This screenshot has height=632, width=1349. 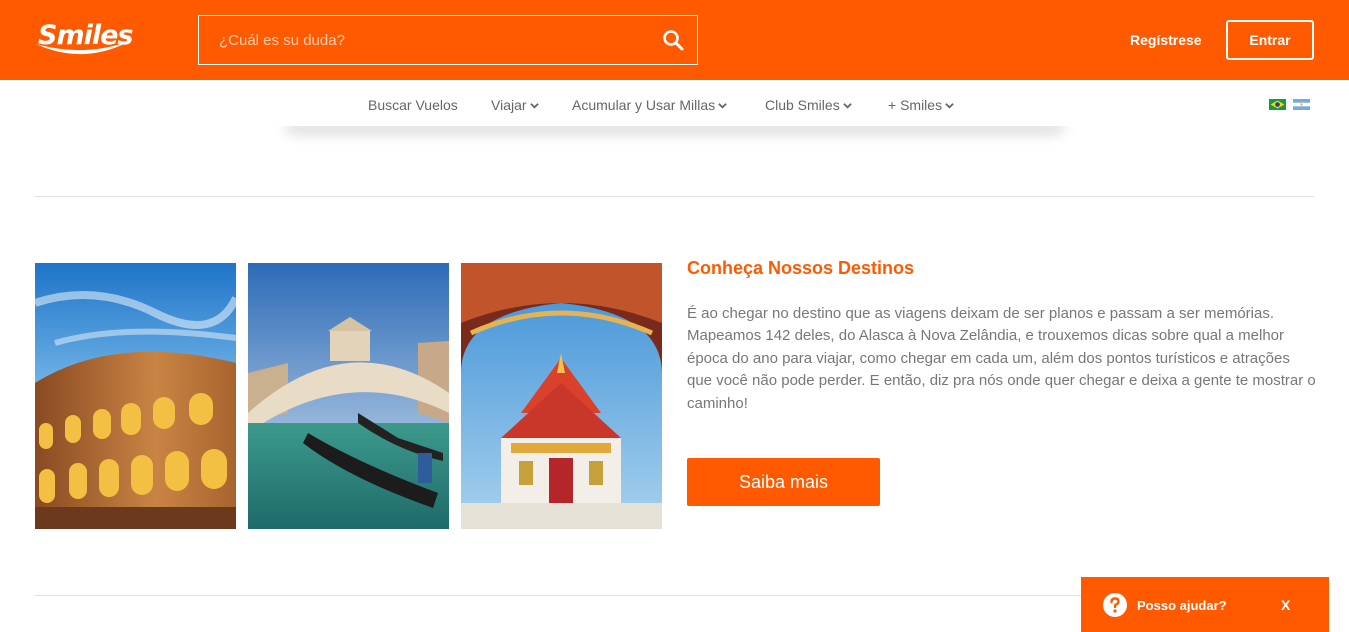 What do you see at coordinates (783, 482) in the screenshot?
I see `saiba-mais-button: Saiba mais` at bounding box center [783, 482].